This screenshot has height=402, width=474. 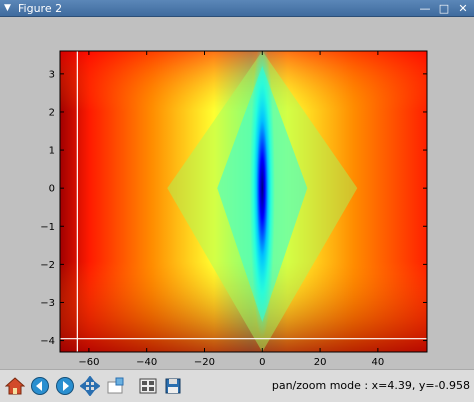 I want to click on status-text: pan/zoom mode : x=4.39, y=-0.958, so click(x=370, y=385).